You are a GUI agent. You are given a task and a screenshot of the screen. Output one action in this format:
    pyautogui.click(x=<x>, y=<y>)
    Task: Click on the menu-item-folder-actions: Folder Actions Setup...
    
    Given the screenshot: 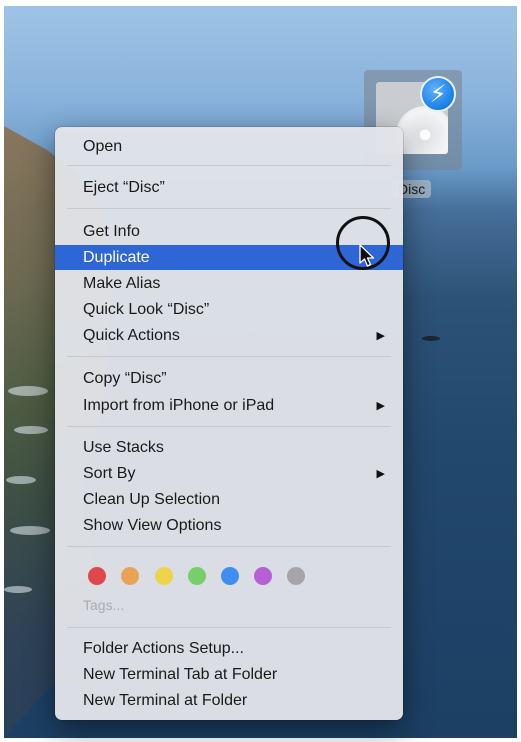 What is the action you would take?
    pyautogui.click(x=229, y=648)
    